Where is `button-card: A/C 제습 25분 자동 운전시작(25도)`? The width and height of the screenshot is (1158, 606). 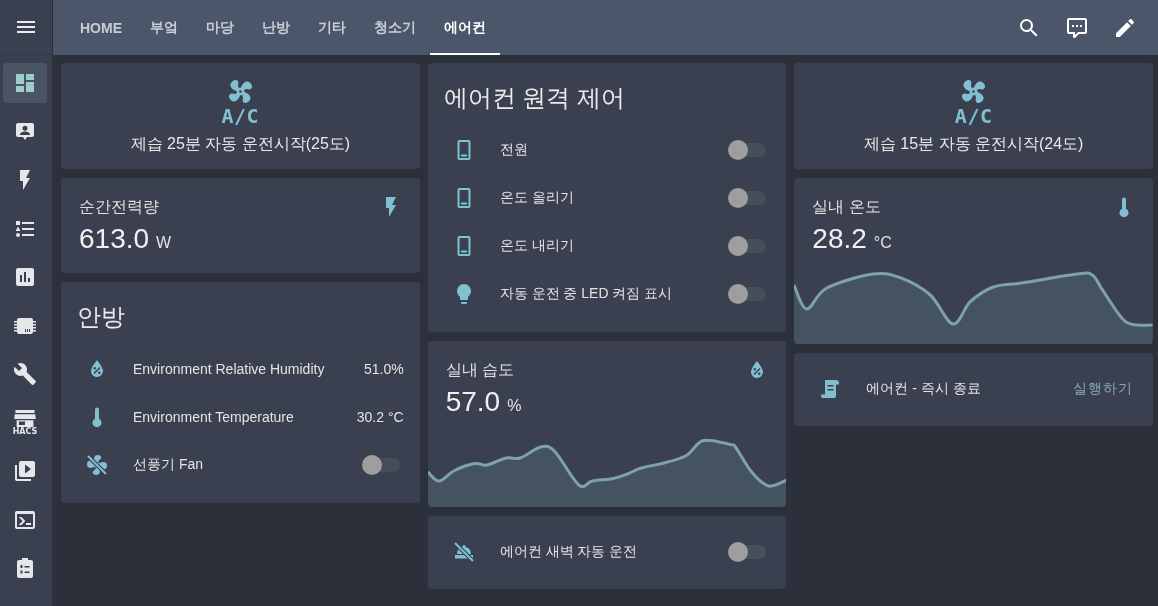
button-card: A/C 제습 25분 자동 운전시작(25도) is located at coordinates (240, 116).